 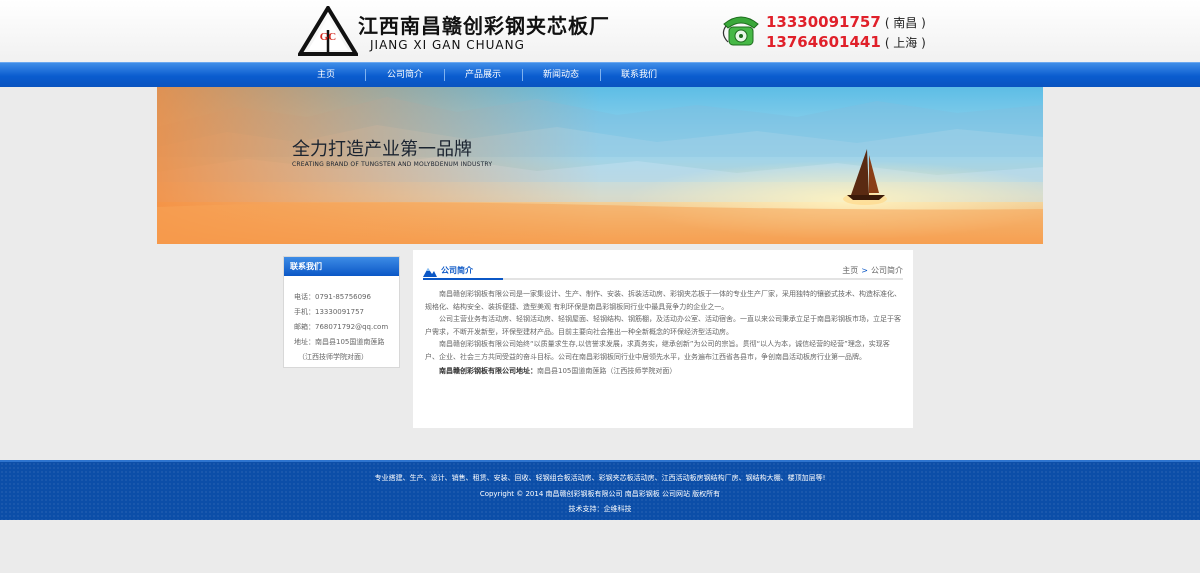 I want to click on content-header: 公司简介 主页 > 公司简介, so click(x=663, y=272).